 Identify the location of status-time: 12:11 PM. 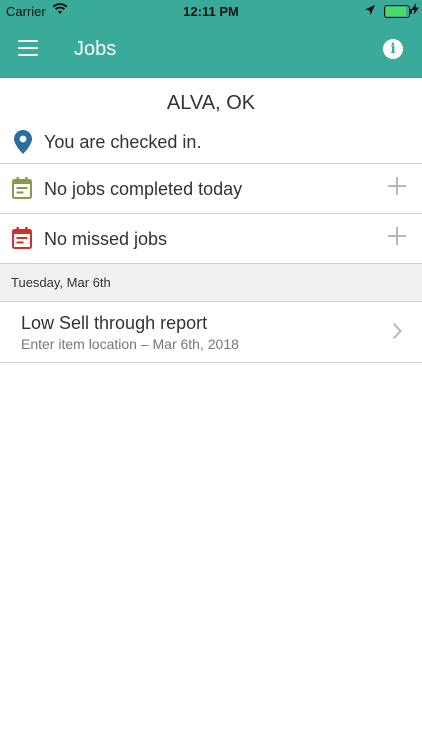
(211, 11).